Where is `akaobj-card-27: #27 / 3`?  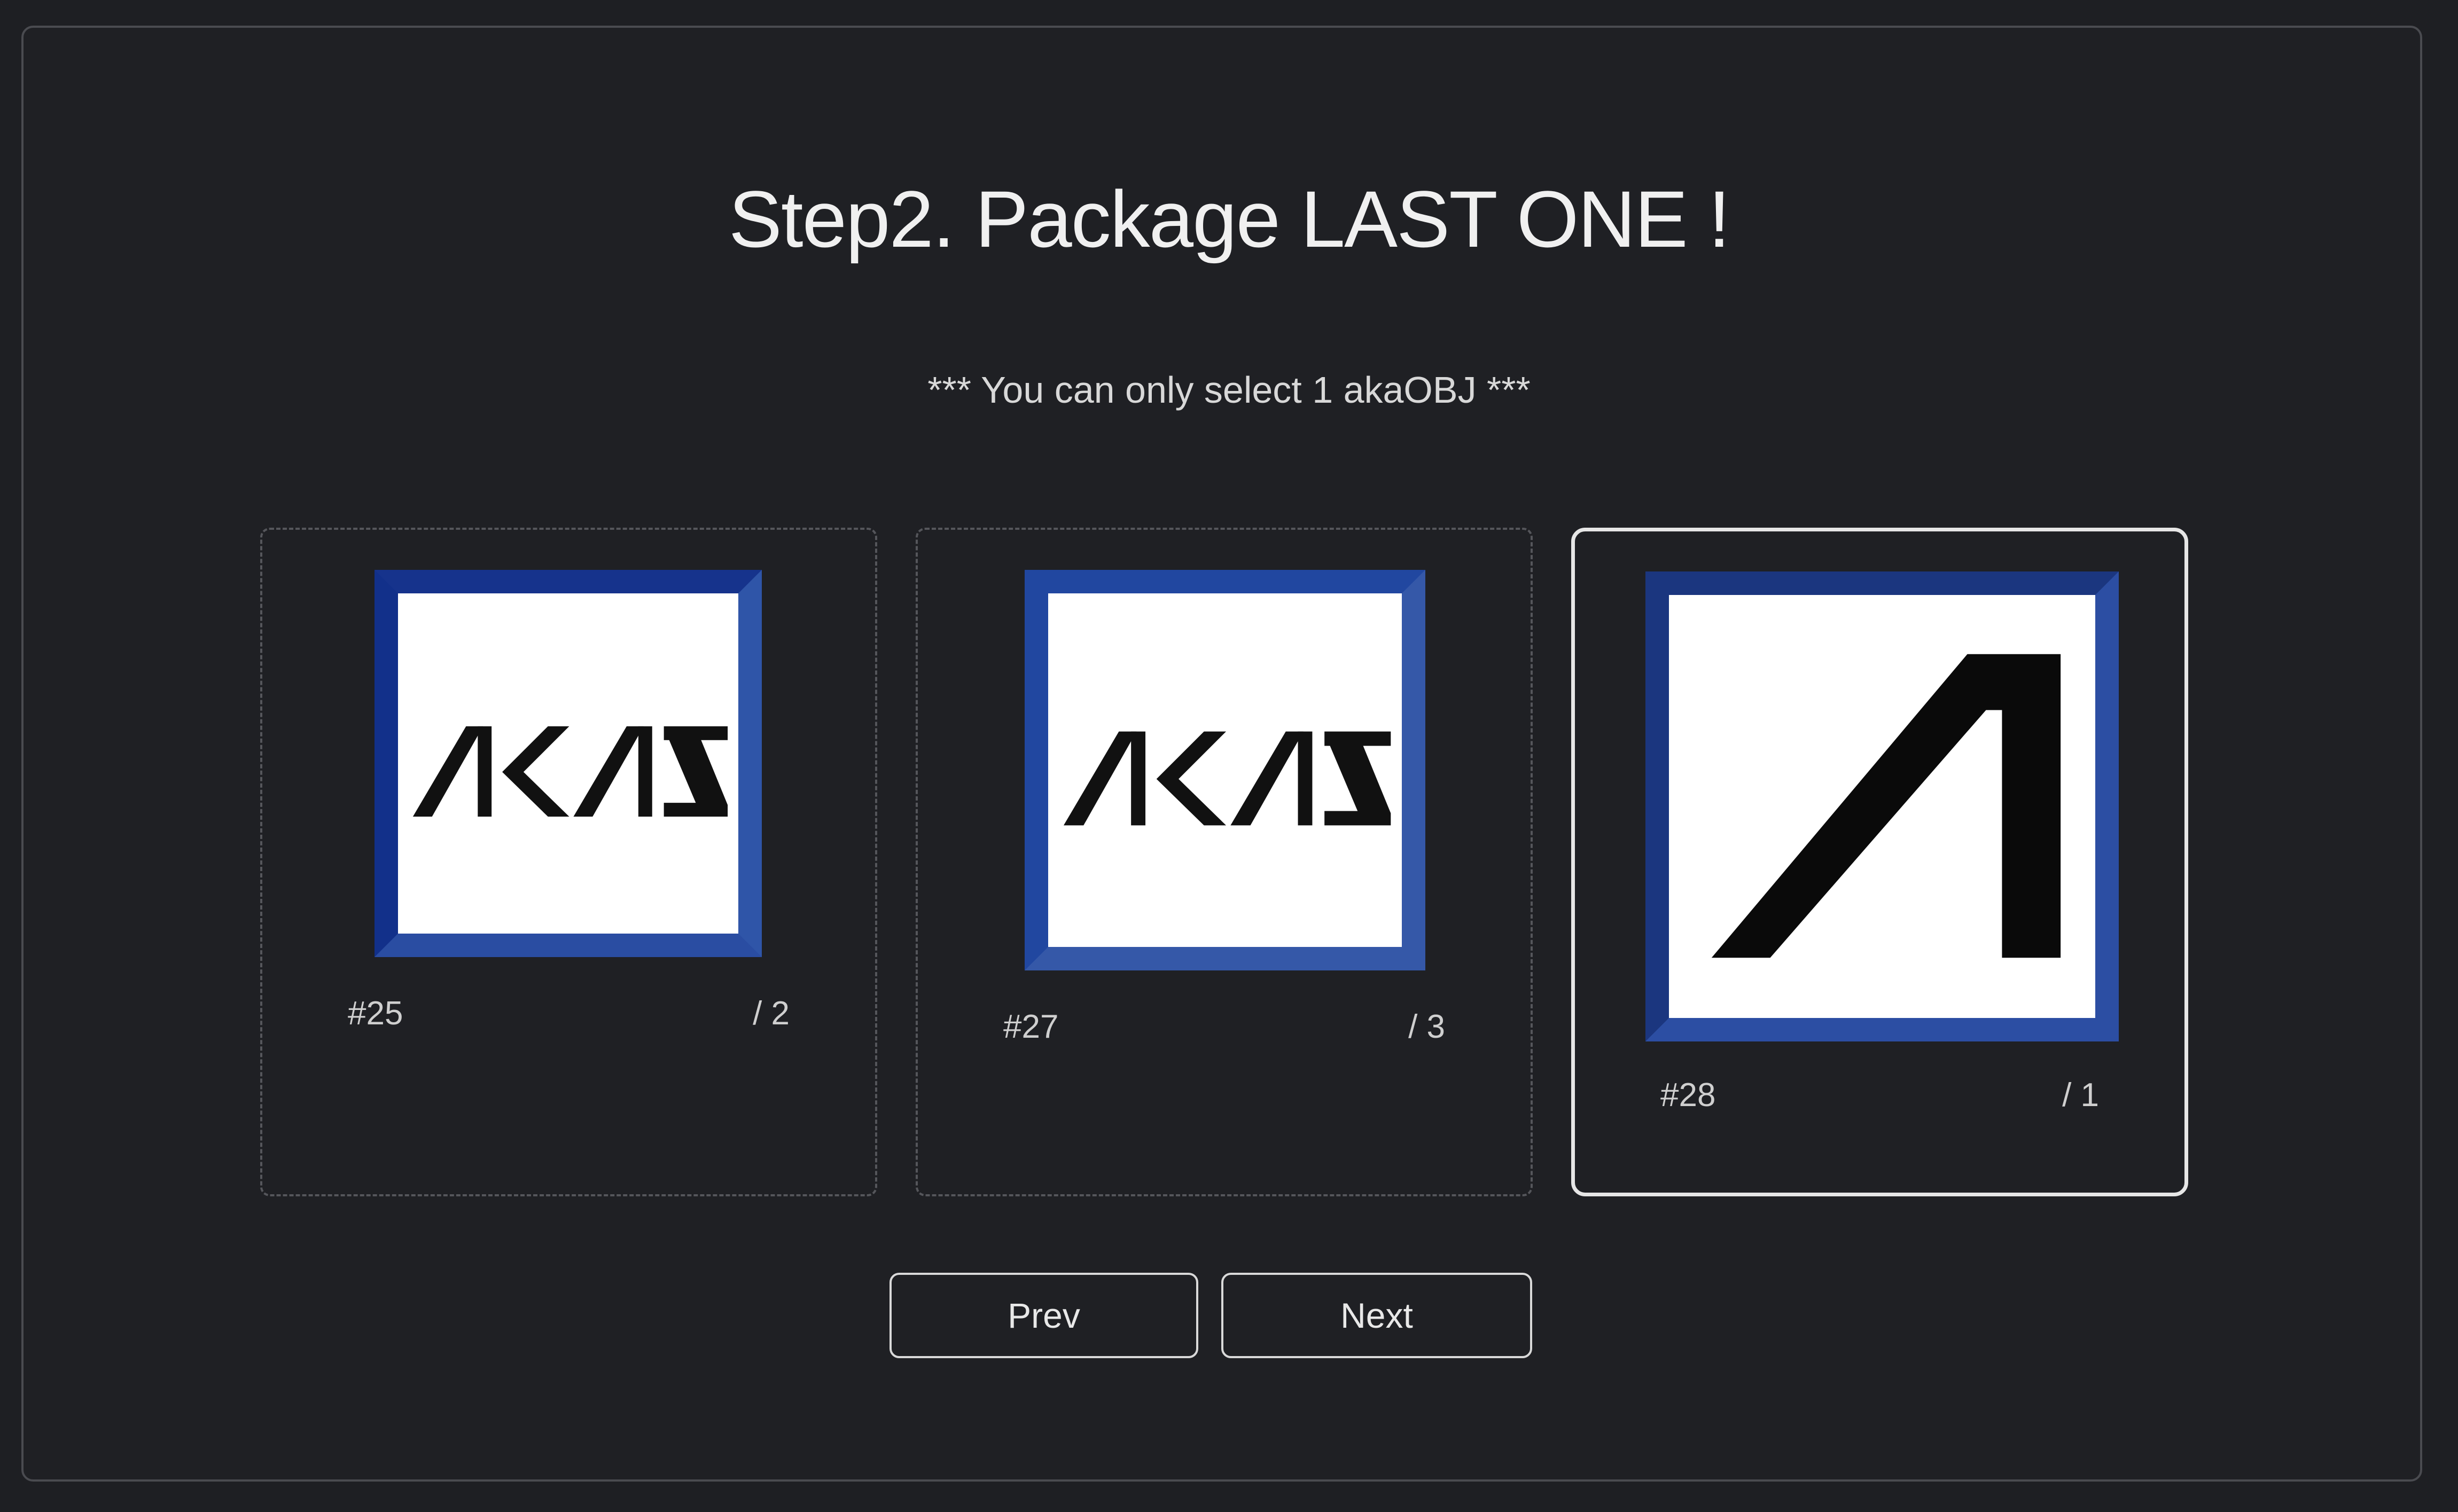
akaobj-card-27: #27 / 3 is located at coordinates (1224, 862).